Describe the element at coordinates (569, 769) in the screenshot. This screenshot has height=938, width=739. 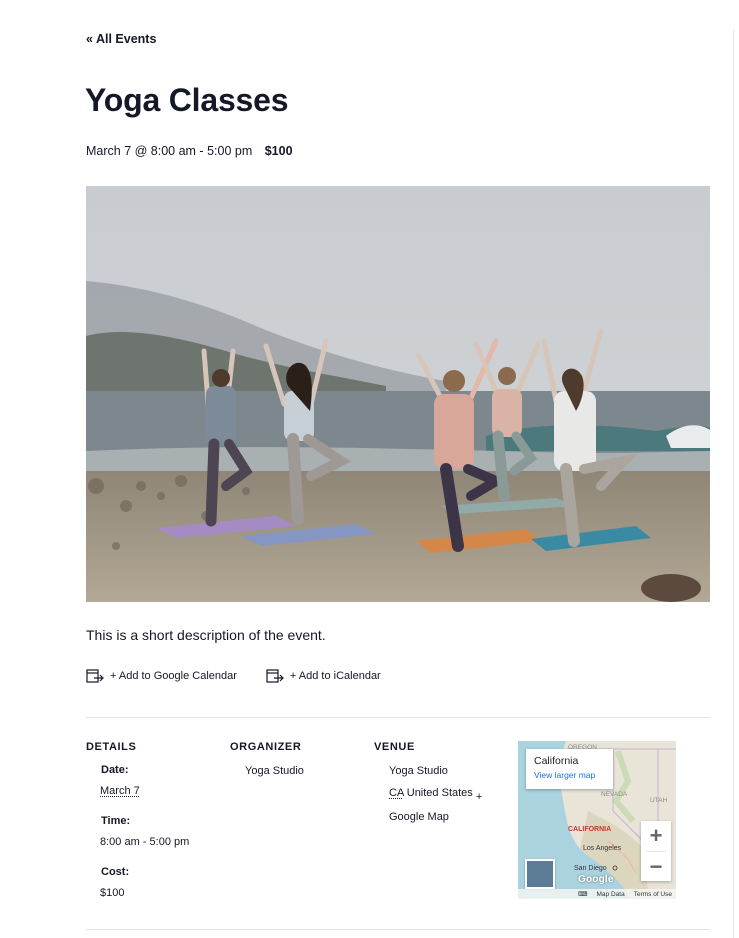
I see `map-info-card: California View larger map` at that location.